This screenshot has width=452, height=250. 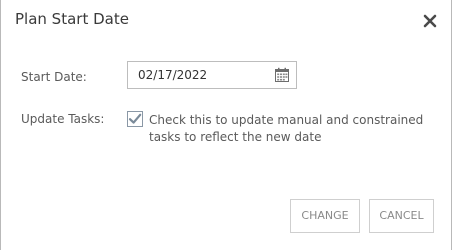 What do you see at coordinates (325, 216) in the screenshot?
I see `change-button: CHANGE` at bounding box center [325, 216].